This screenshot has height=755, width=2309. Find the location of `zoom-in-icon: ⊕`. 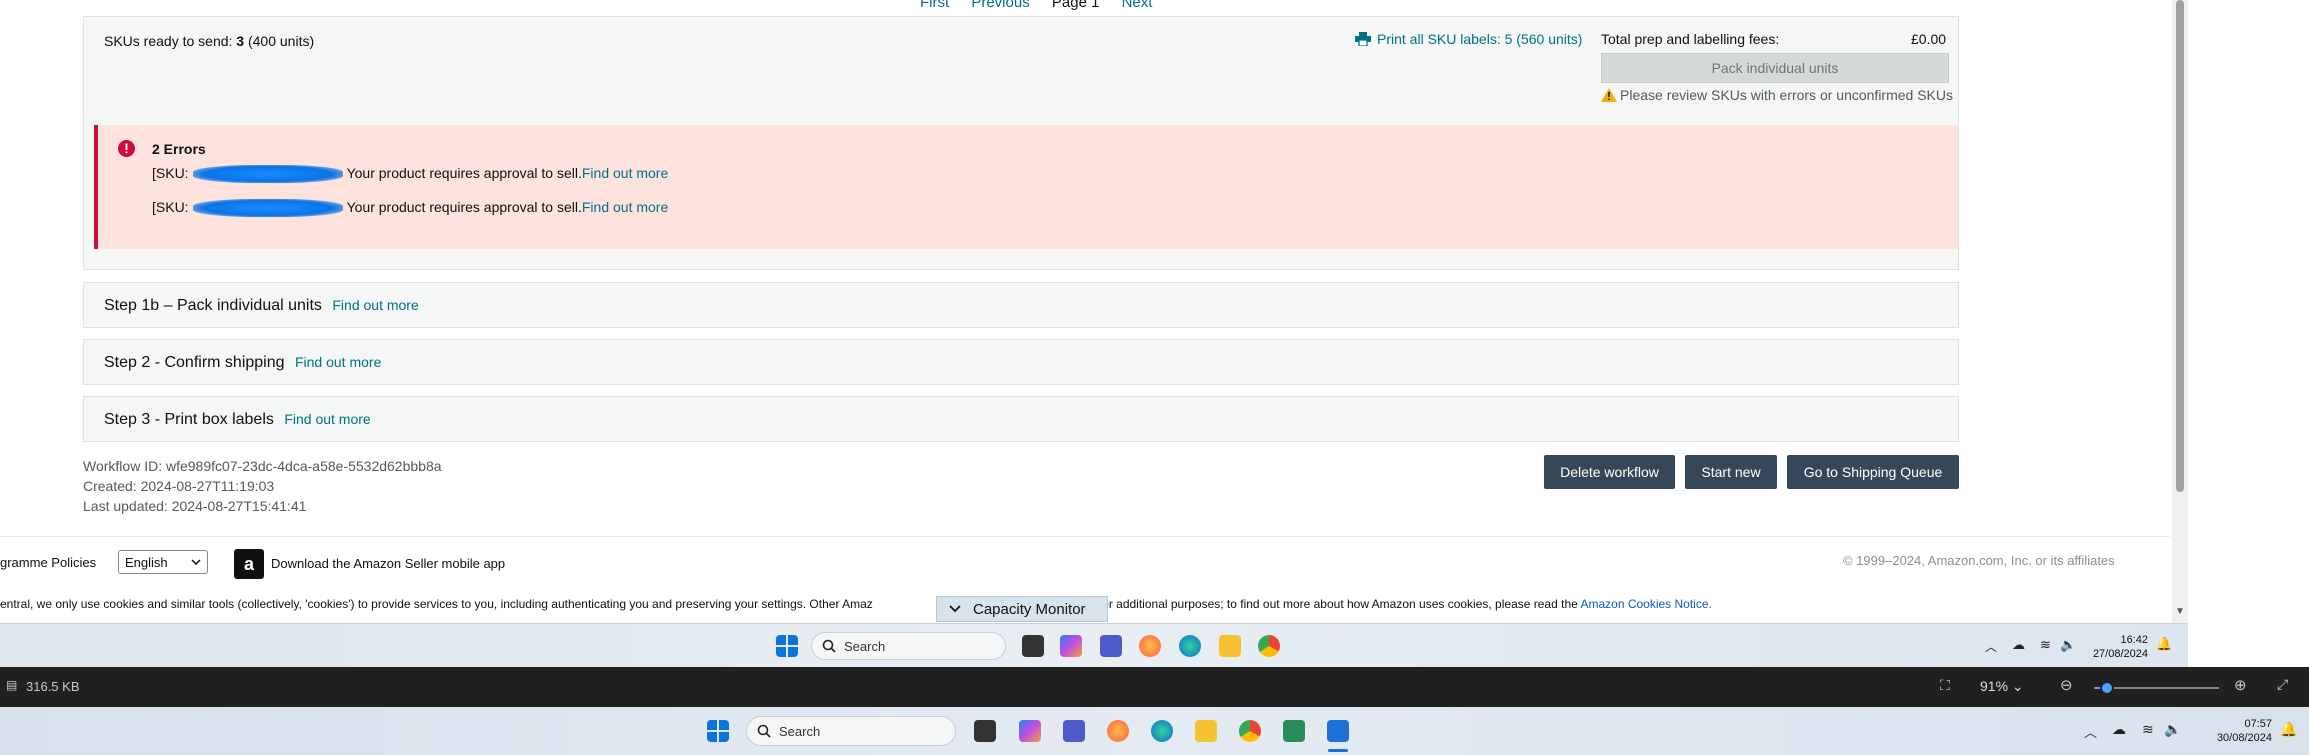

zoom-in-icon: ⊕ is located at coordinates (2240, 685).